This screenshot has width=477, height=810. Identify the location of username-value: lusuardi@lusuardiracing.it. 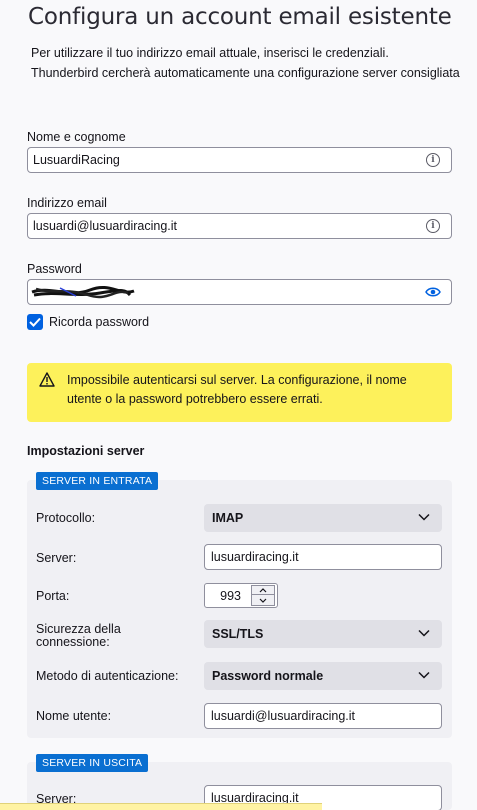
(283, 716).